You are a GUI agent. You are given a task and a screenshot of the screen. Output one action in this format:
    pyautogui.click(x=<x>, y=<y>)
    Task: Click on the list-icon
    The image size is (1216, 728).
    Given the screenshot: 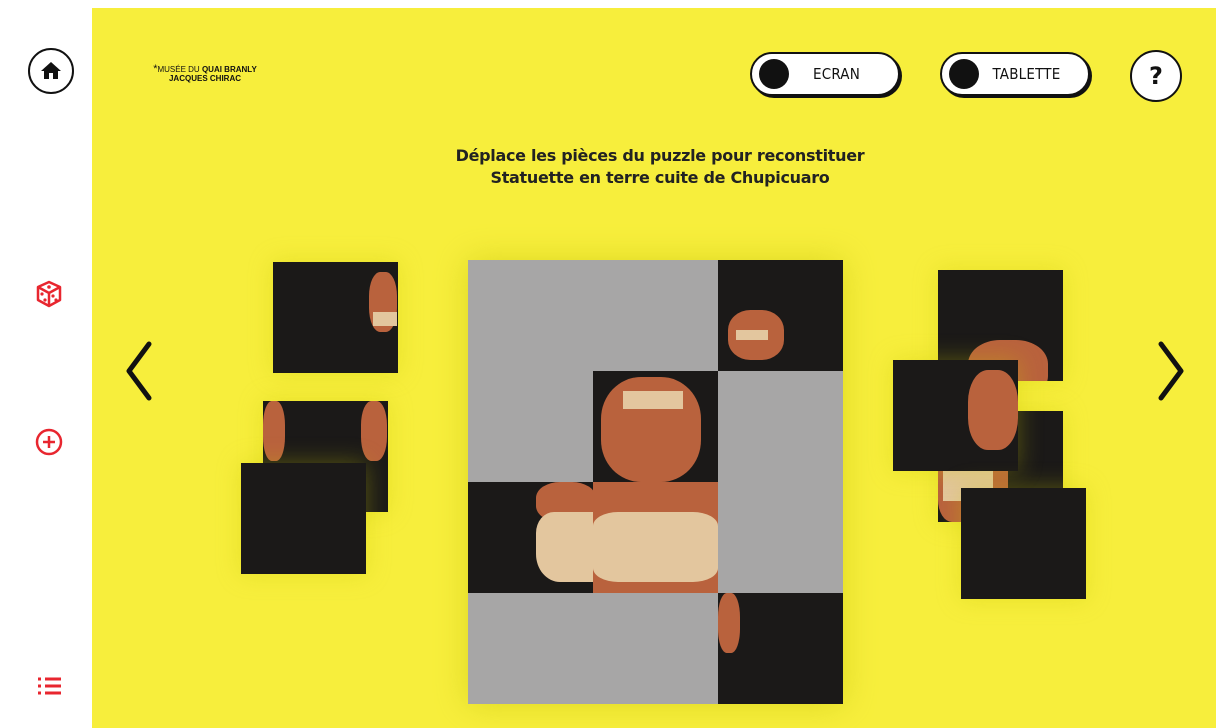 What is the action you would take?
    pyautogui.click(x=49, y=686)
    